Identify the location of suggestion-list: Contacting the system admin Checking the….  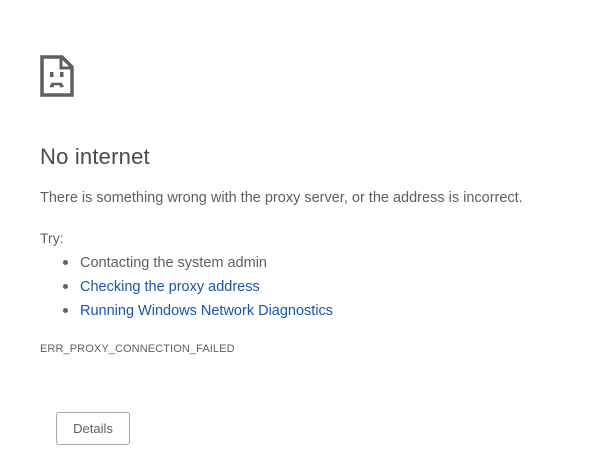
(186, 288).